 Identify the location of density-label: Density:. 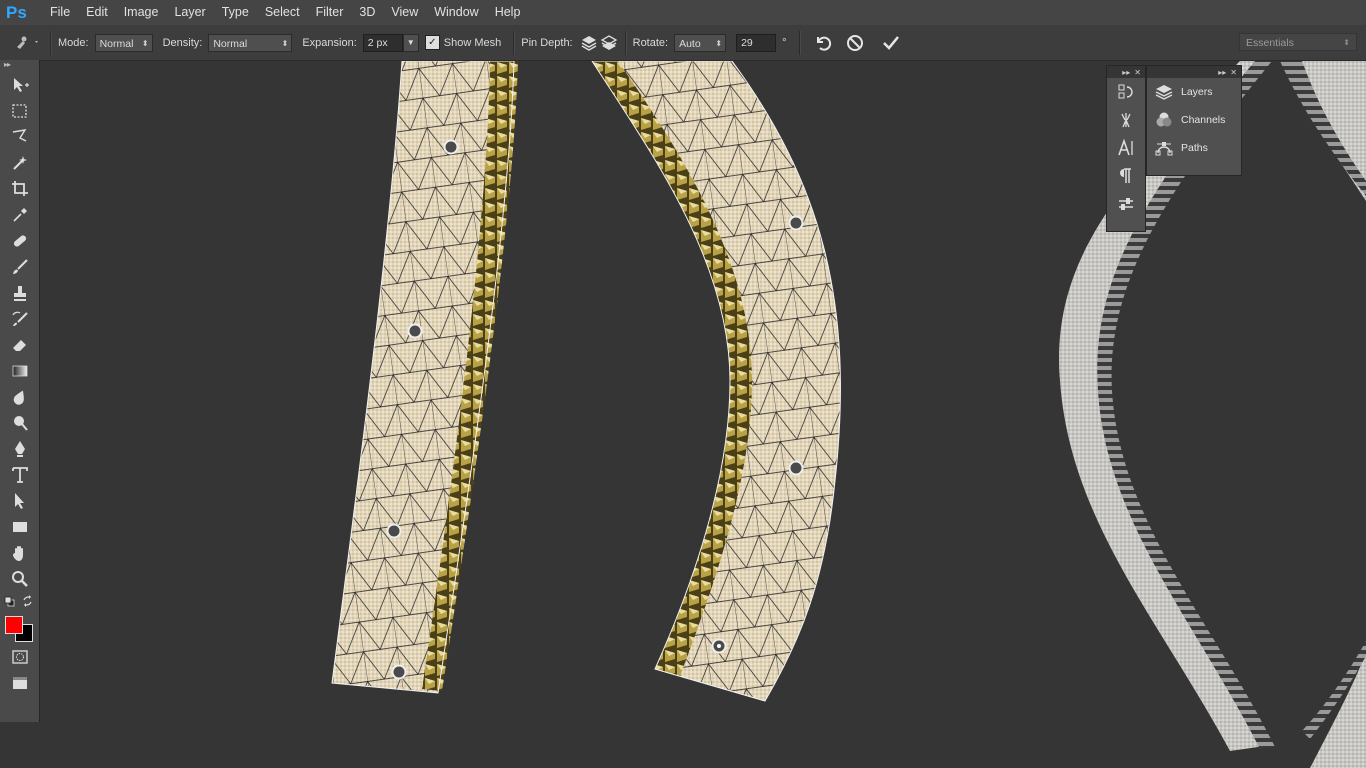
(182, 42).